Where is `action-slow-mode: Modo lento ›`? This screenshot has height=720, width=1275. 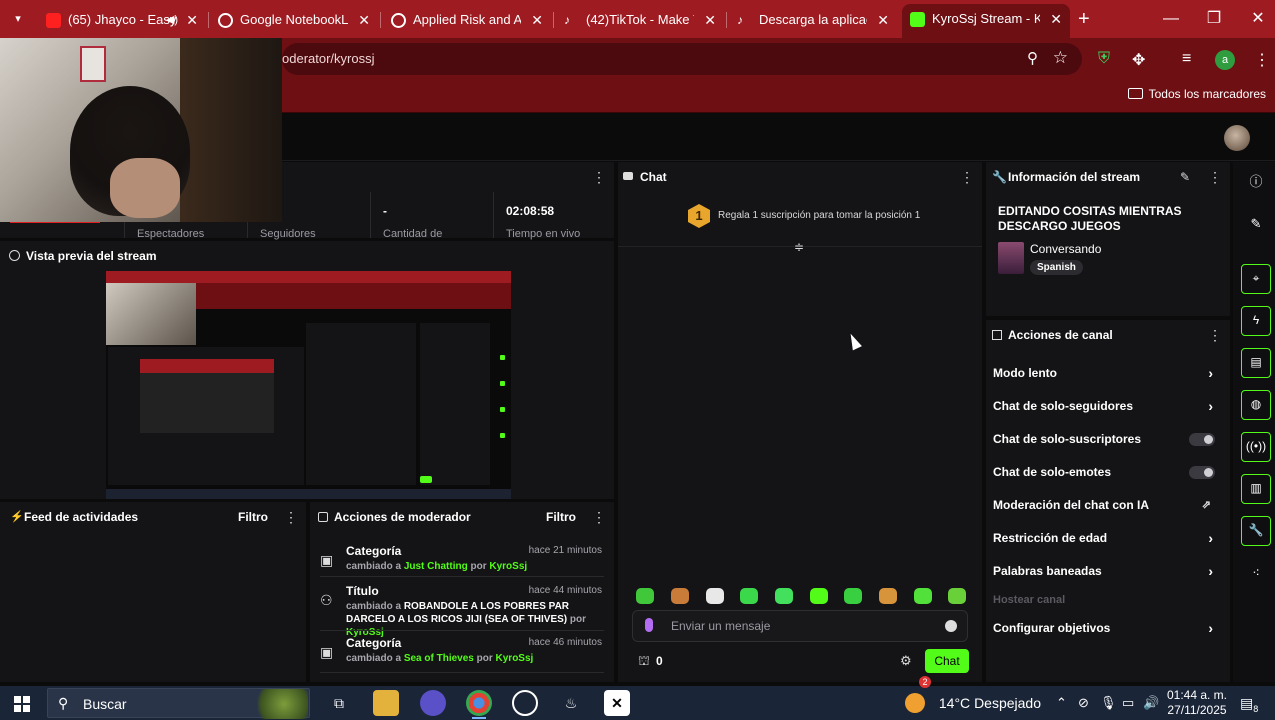
action-slow-mode: Modo lento › is located at coordinates (1108, 373).